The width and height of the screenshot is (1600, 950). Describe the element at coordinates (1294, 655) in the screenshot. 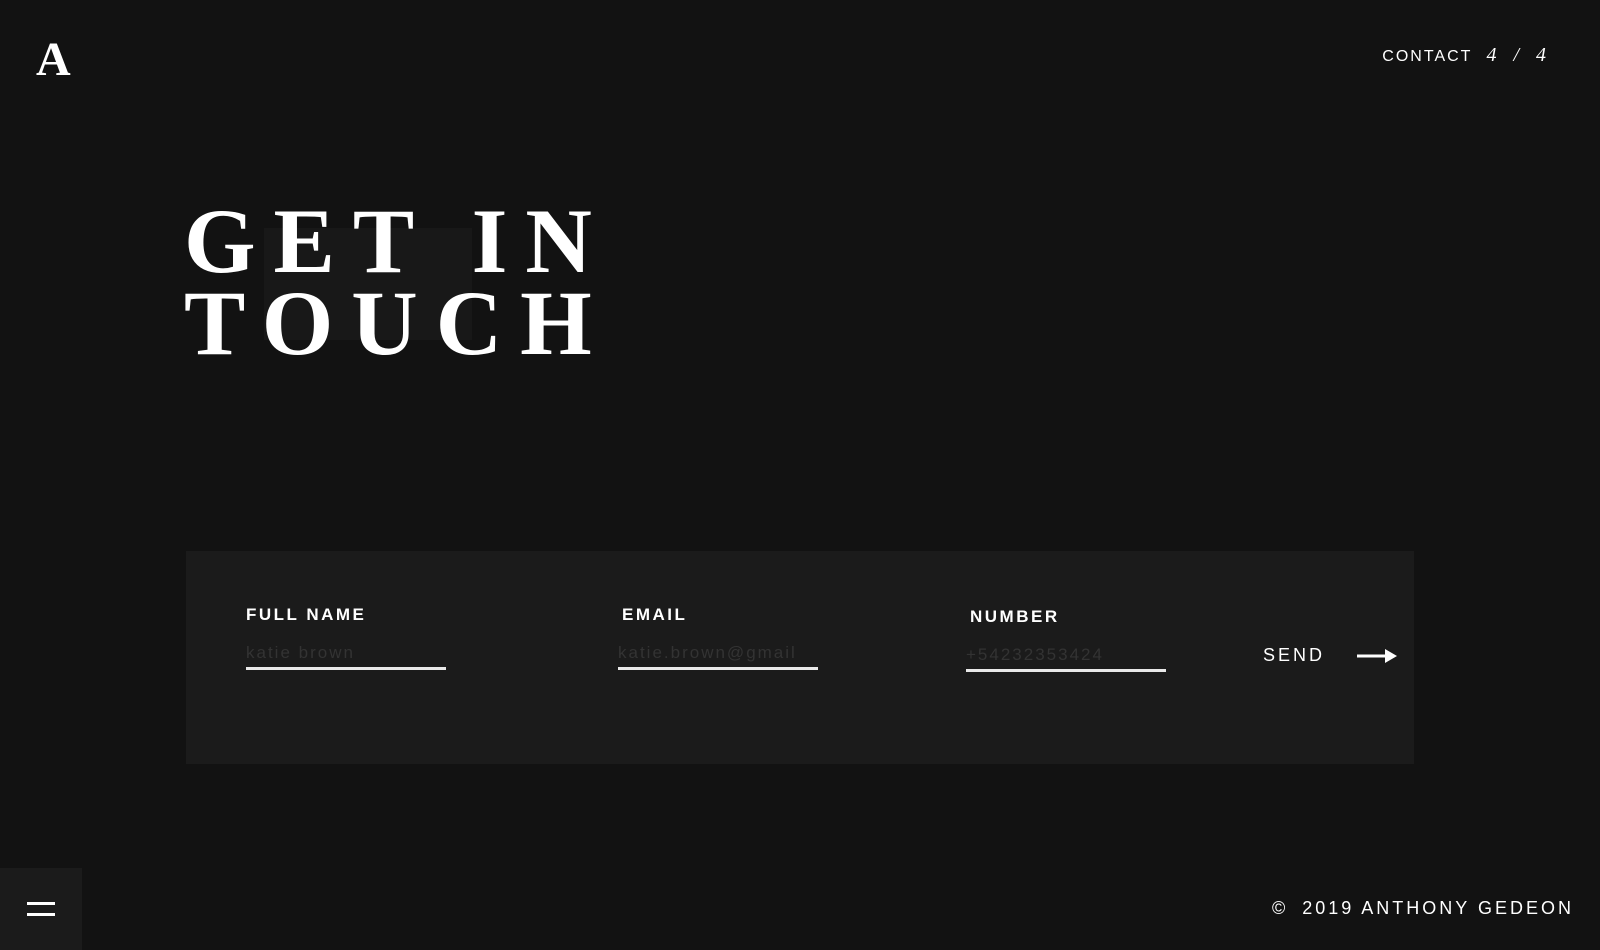

I see `send-label: SEND` at that location.